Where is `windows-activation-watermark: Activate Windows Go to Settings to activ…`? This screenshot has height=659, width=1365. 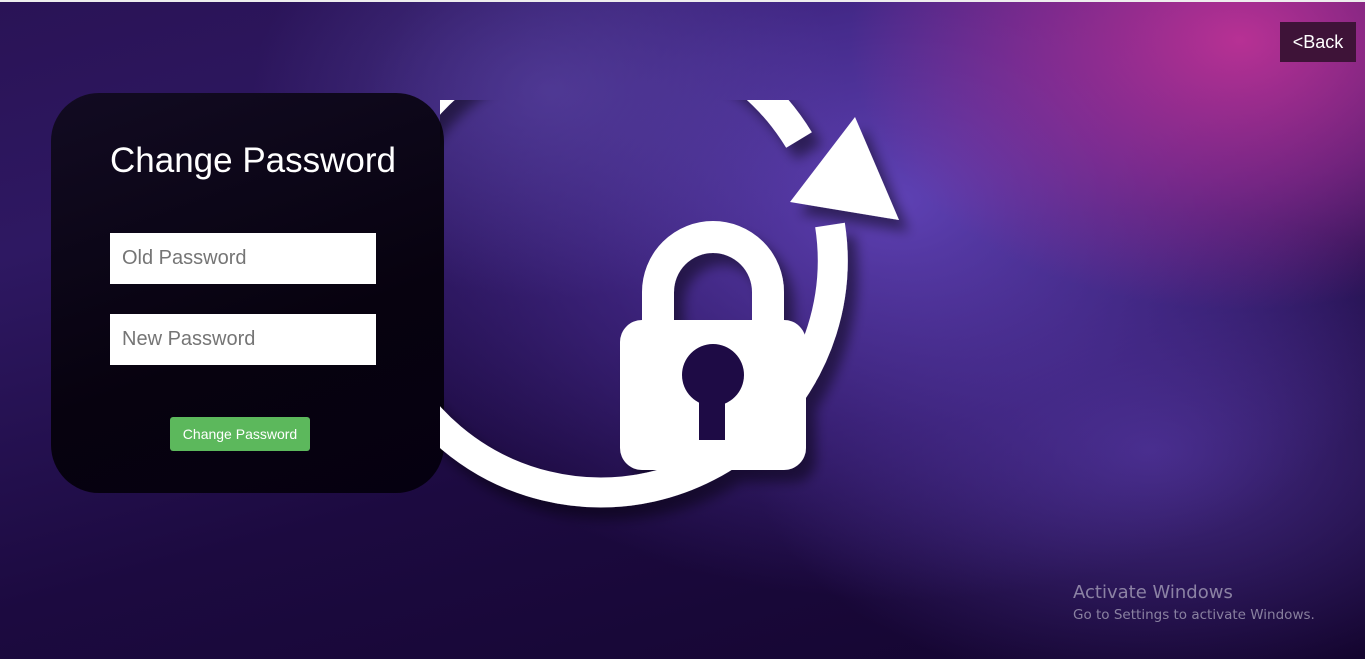
windows-activation-watermark: Activate Windows Go to Settings to activ… is located at coordinates (1194, 604).